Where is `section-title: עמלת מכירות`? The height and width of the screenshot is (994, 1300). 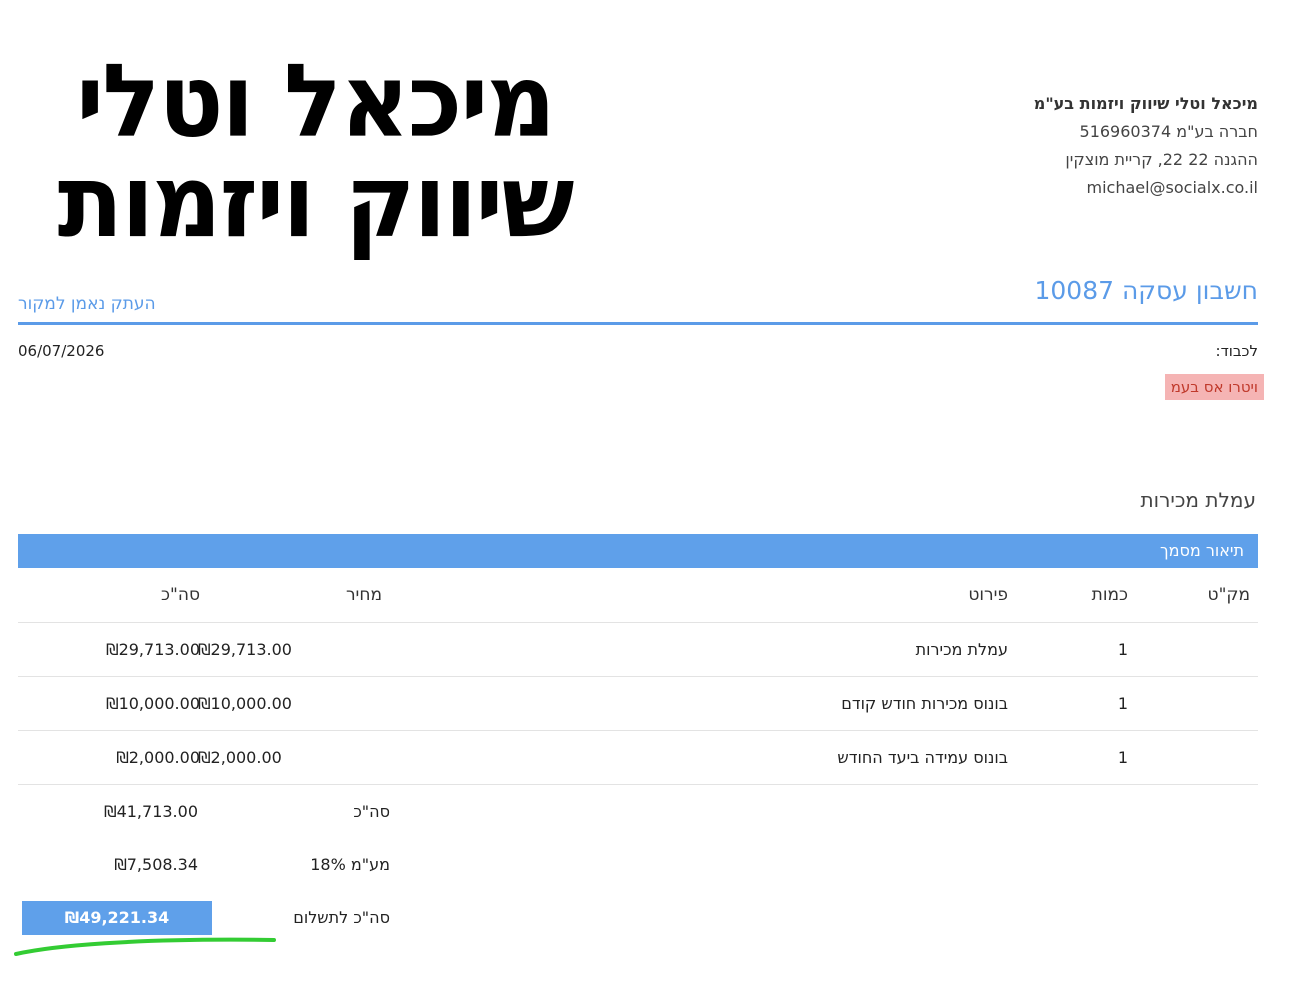
section-title: עמלת מכירות is located at coordinates (1198, 500).